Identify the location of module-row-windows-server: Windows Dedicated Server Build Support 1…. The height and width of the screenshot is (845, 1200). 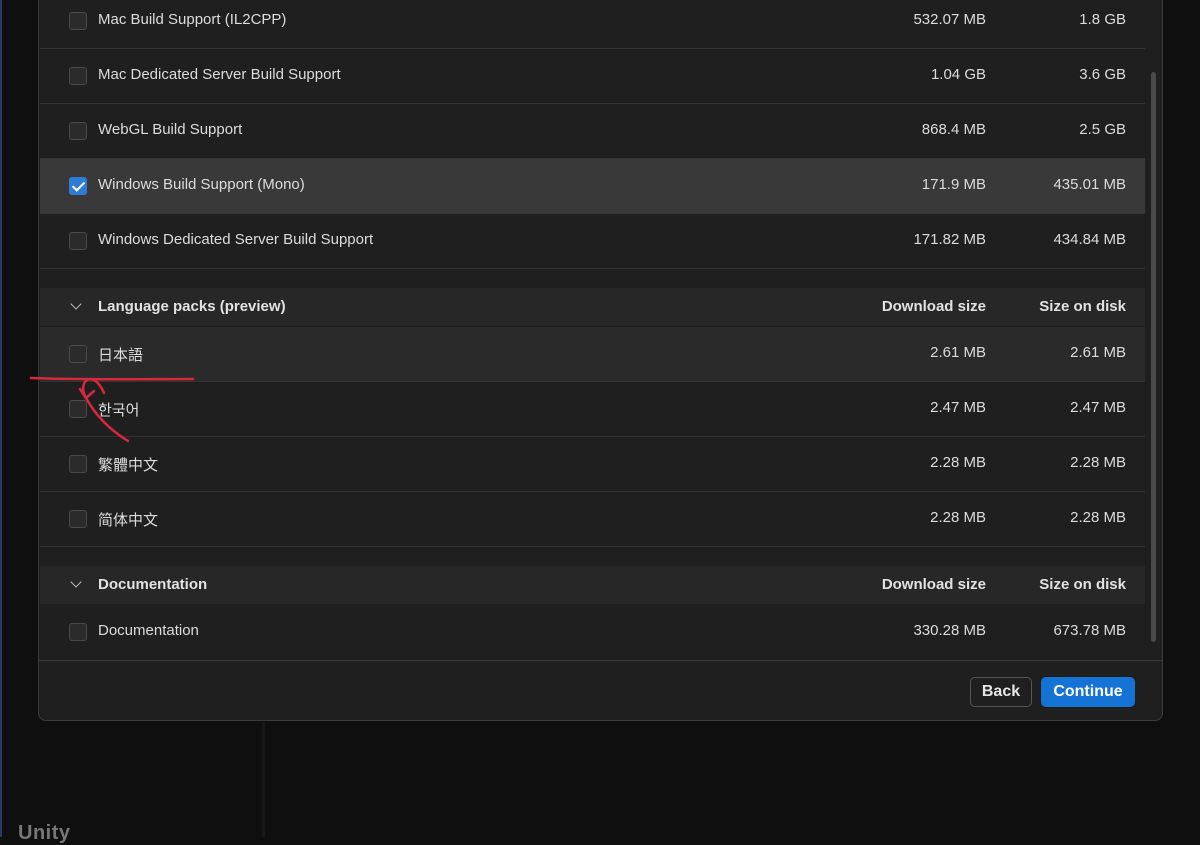
(592, 241).